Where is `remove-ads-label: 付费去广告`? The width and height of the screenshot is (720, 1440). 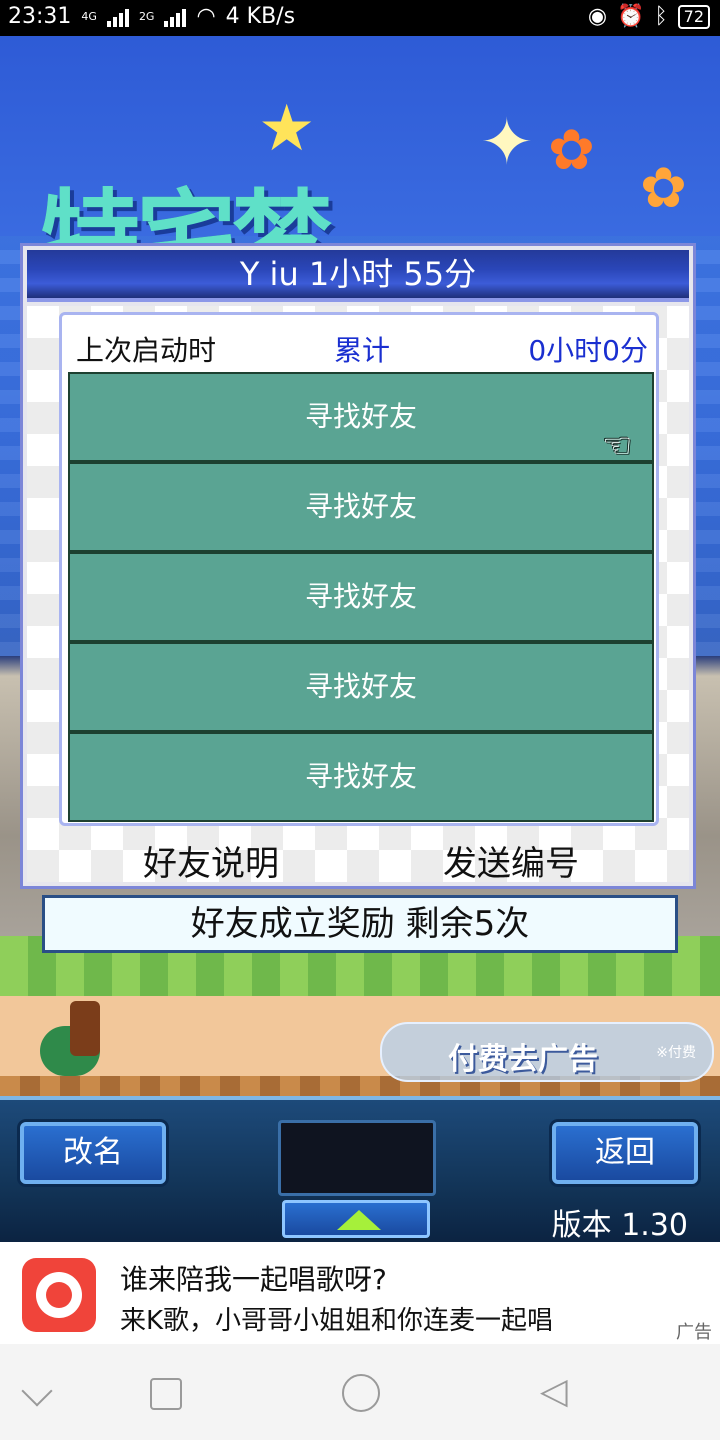 remove-ads-label: 付费去广告 is located at coordinates (523, 1059).